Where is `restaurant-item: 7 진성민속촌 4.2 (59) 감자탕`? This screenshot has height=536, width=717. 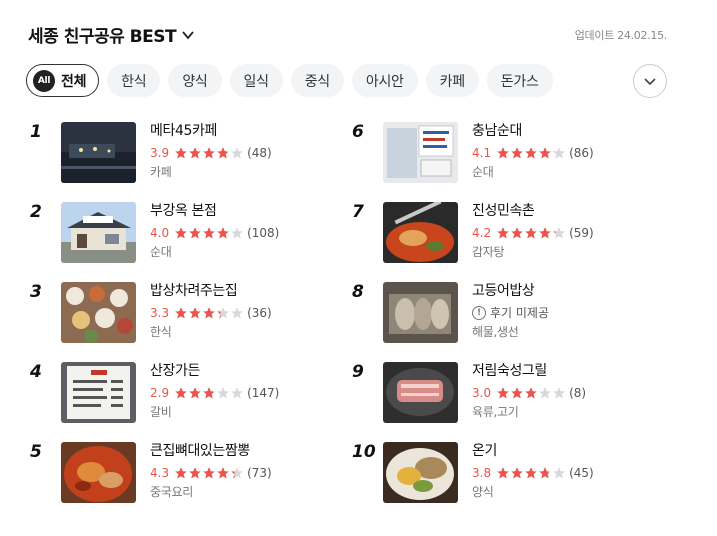 restaurant-item: 7 진성민속촌 4.2 (59) 감자탕 is located at coordinates (502, 242).